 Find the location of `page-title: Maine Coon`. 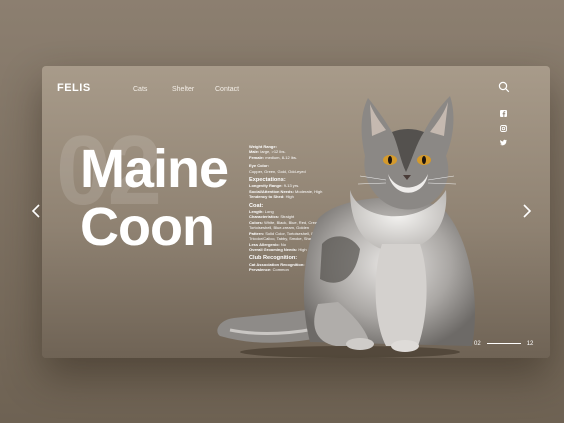

page-title: Maine Coon is located at coordinates (154, 198).